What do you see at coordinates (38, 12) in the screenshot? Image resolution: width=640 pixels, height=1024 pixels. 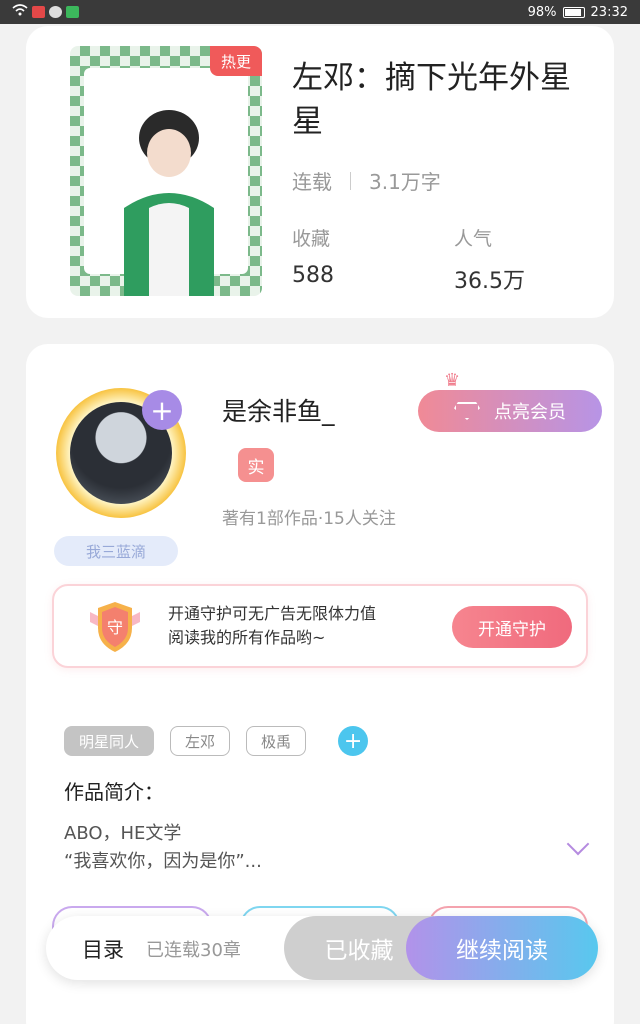 I see `notification-icon` at bounding box center [38, 12].